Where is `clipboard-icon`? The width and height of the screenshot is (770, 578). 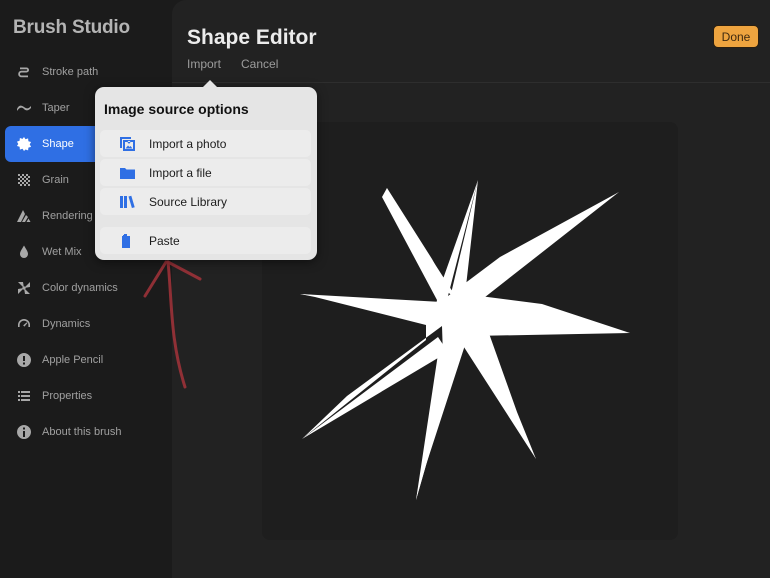
clipboard-icon is located at coordinates (127, 240).